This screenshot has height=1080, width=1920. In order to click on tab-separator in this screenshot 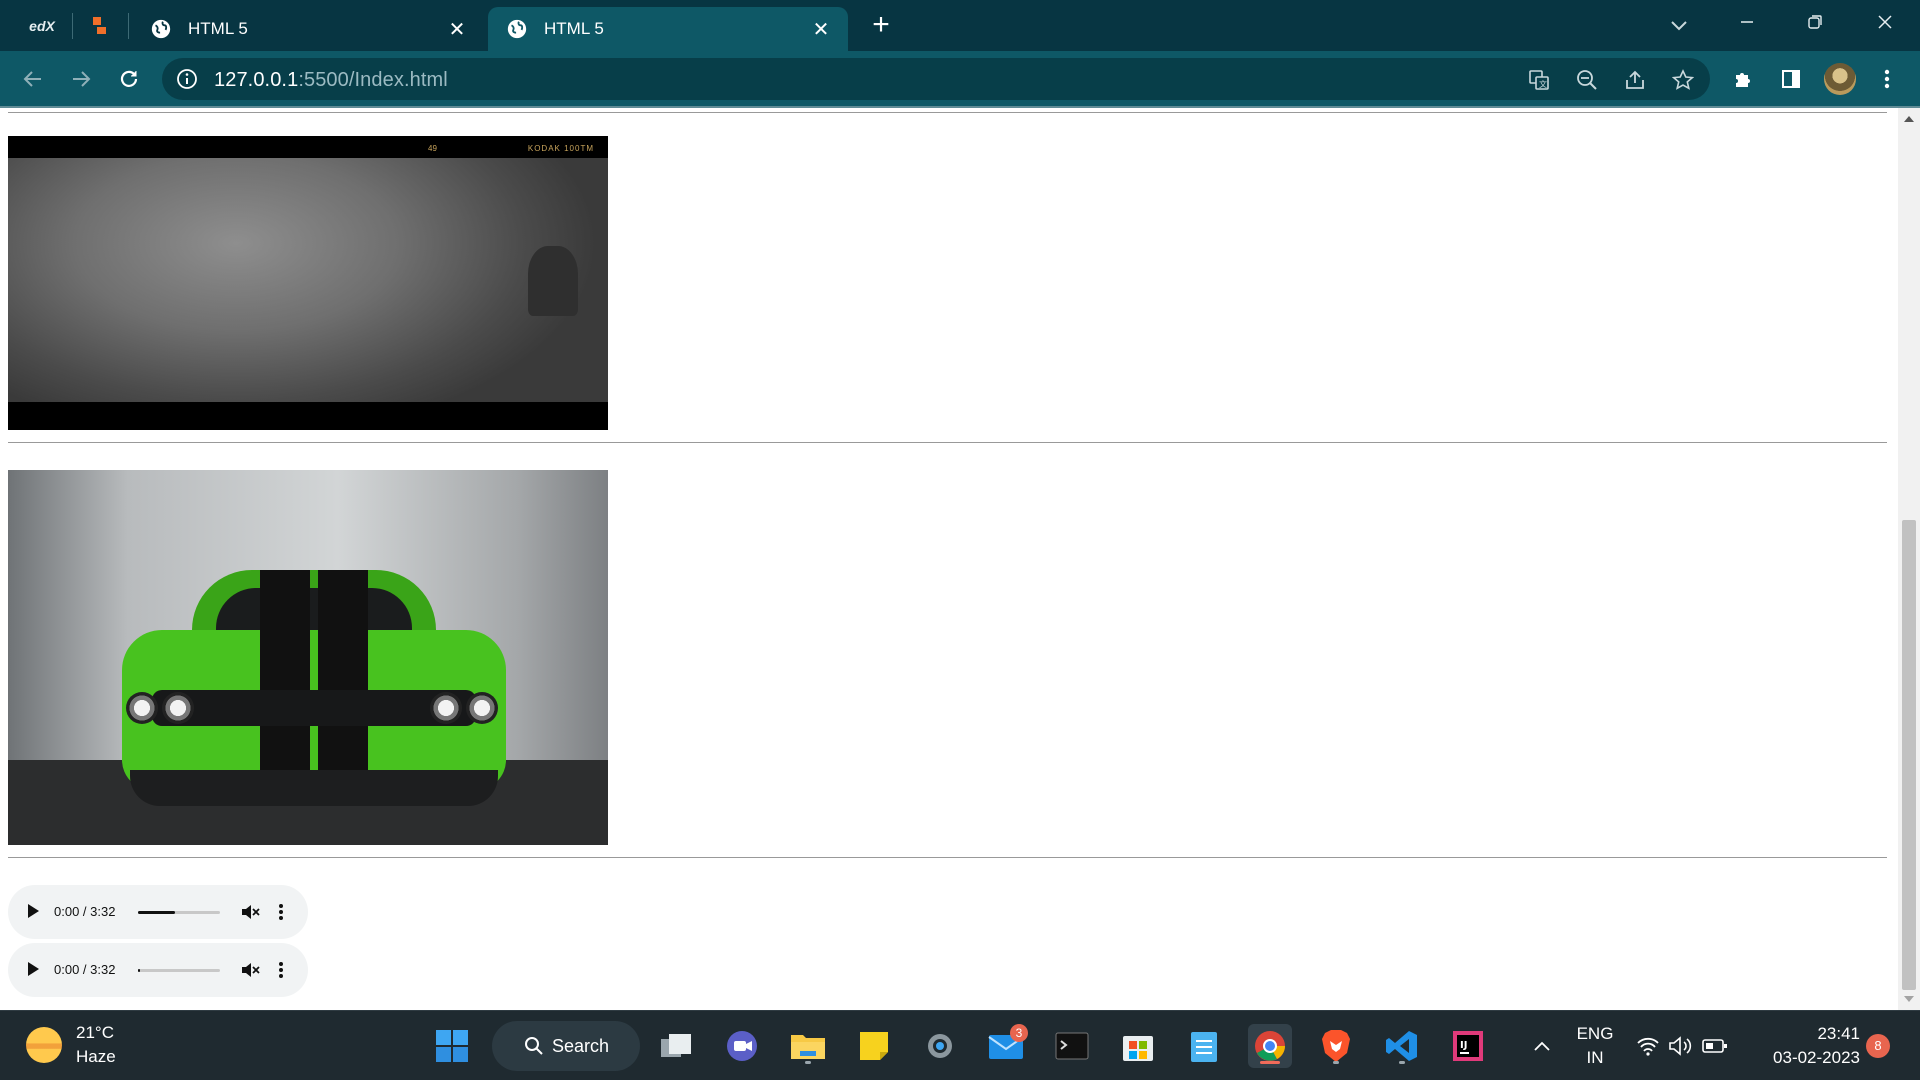, I will do `click(72, 26)`.